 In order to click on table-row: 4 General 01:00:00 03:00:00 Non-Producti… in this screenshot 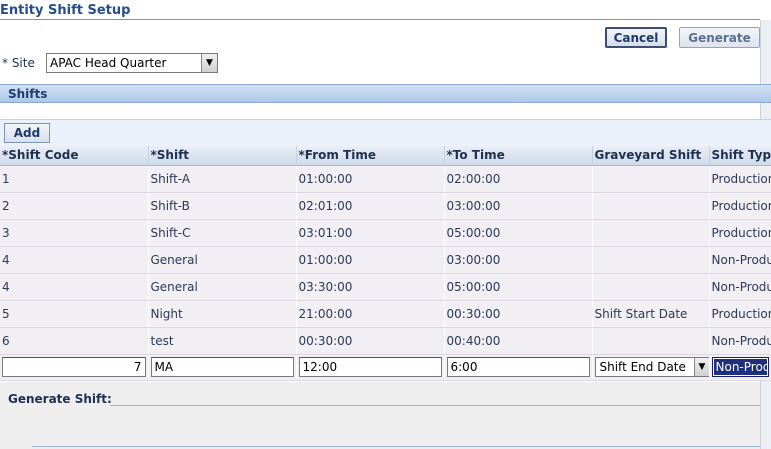, I will do `click(385, 260)`.